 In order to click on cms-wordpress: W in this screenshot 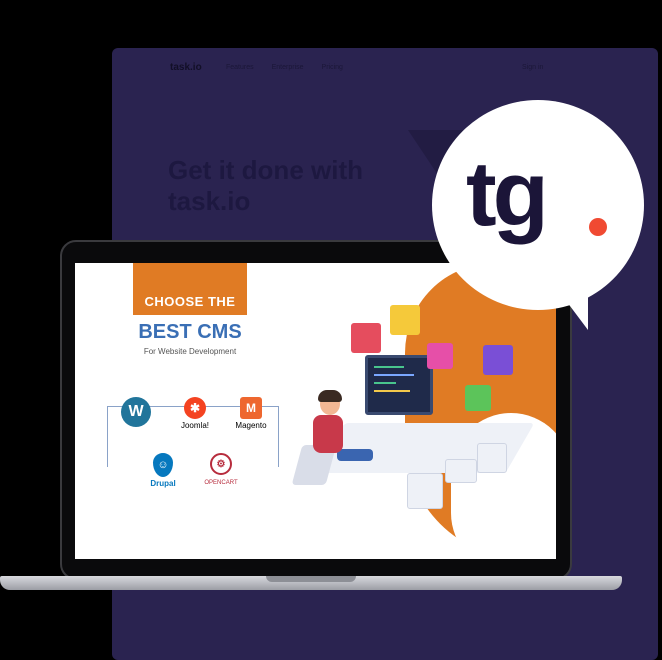, I will do `click(136, 413)`.